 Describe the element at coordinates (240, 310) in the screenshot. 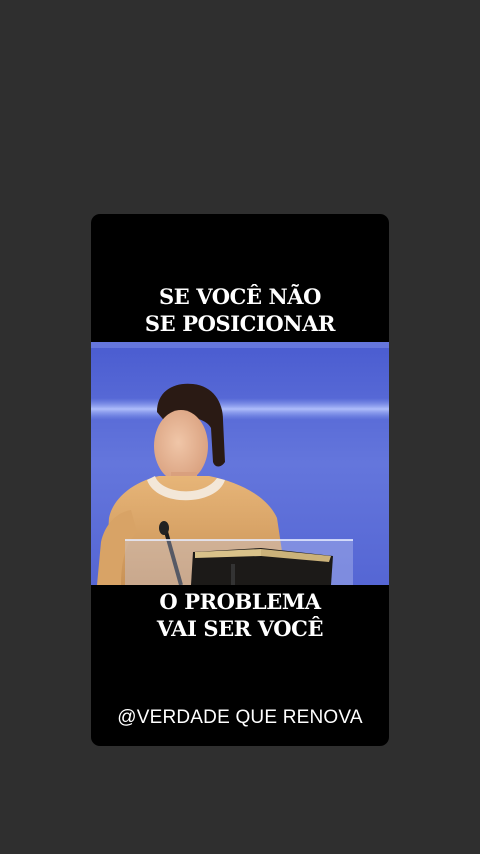

I see `top-caption: SE VOCÊ NÃO SE POSICIONAR` at that location.